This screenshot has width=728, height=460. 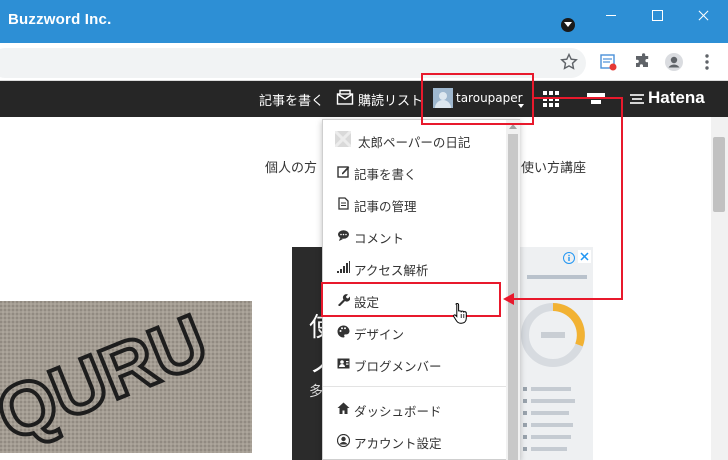 I want to click on page-scrollbar-thumb, so click(x=719, y=174).